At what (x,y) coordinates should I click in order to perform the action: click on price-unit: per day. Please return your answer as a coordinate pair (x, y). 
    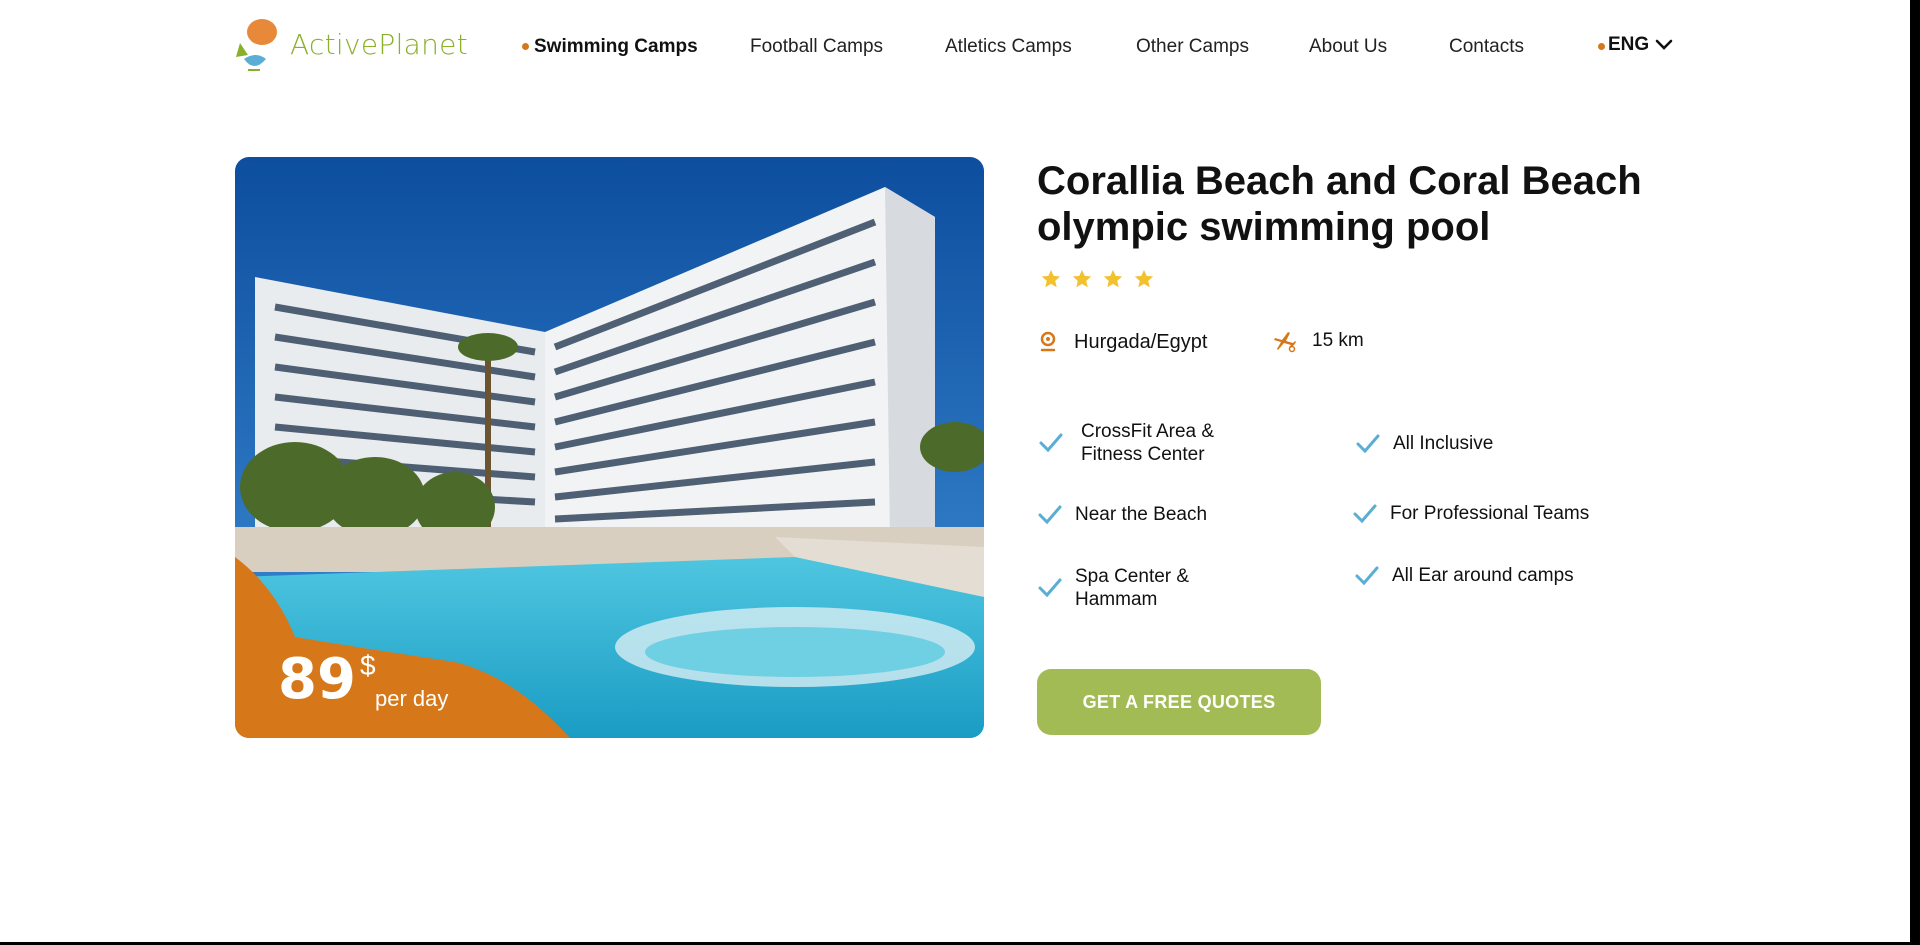
    Looking at the image, I should click on (412, 698).